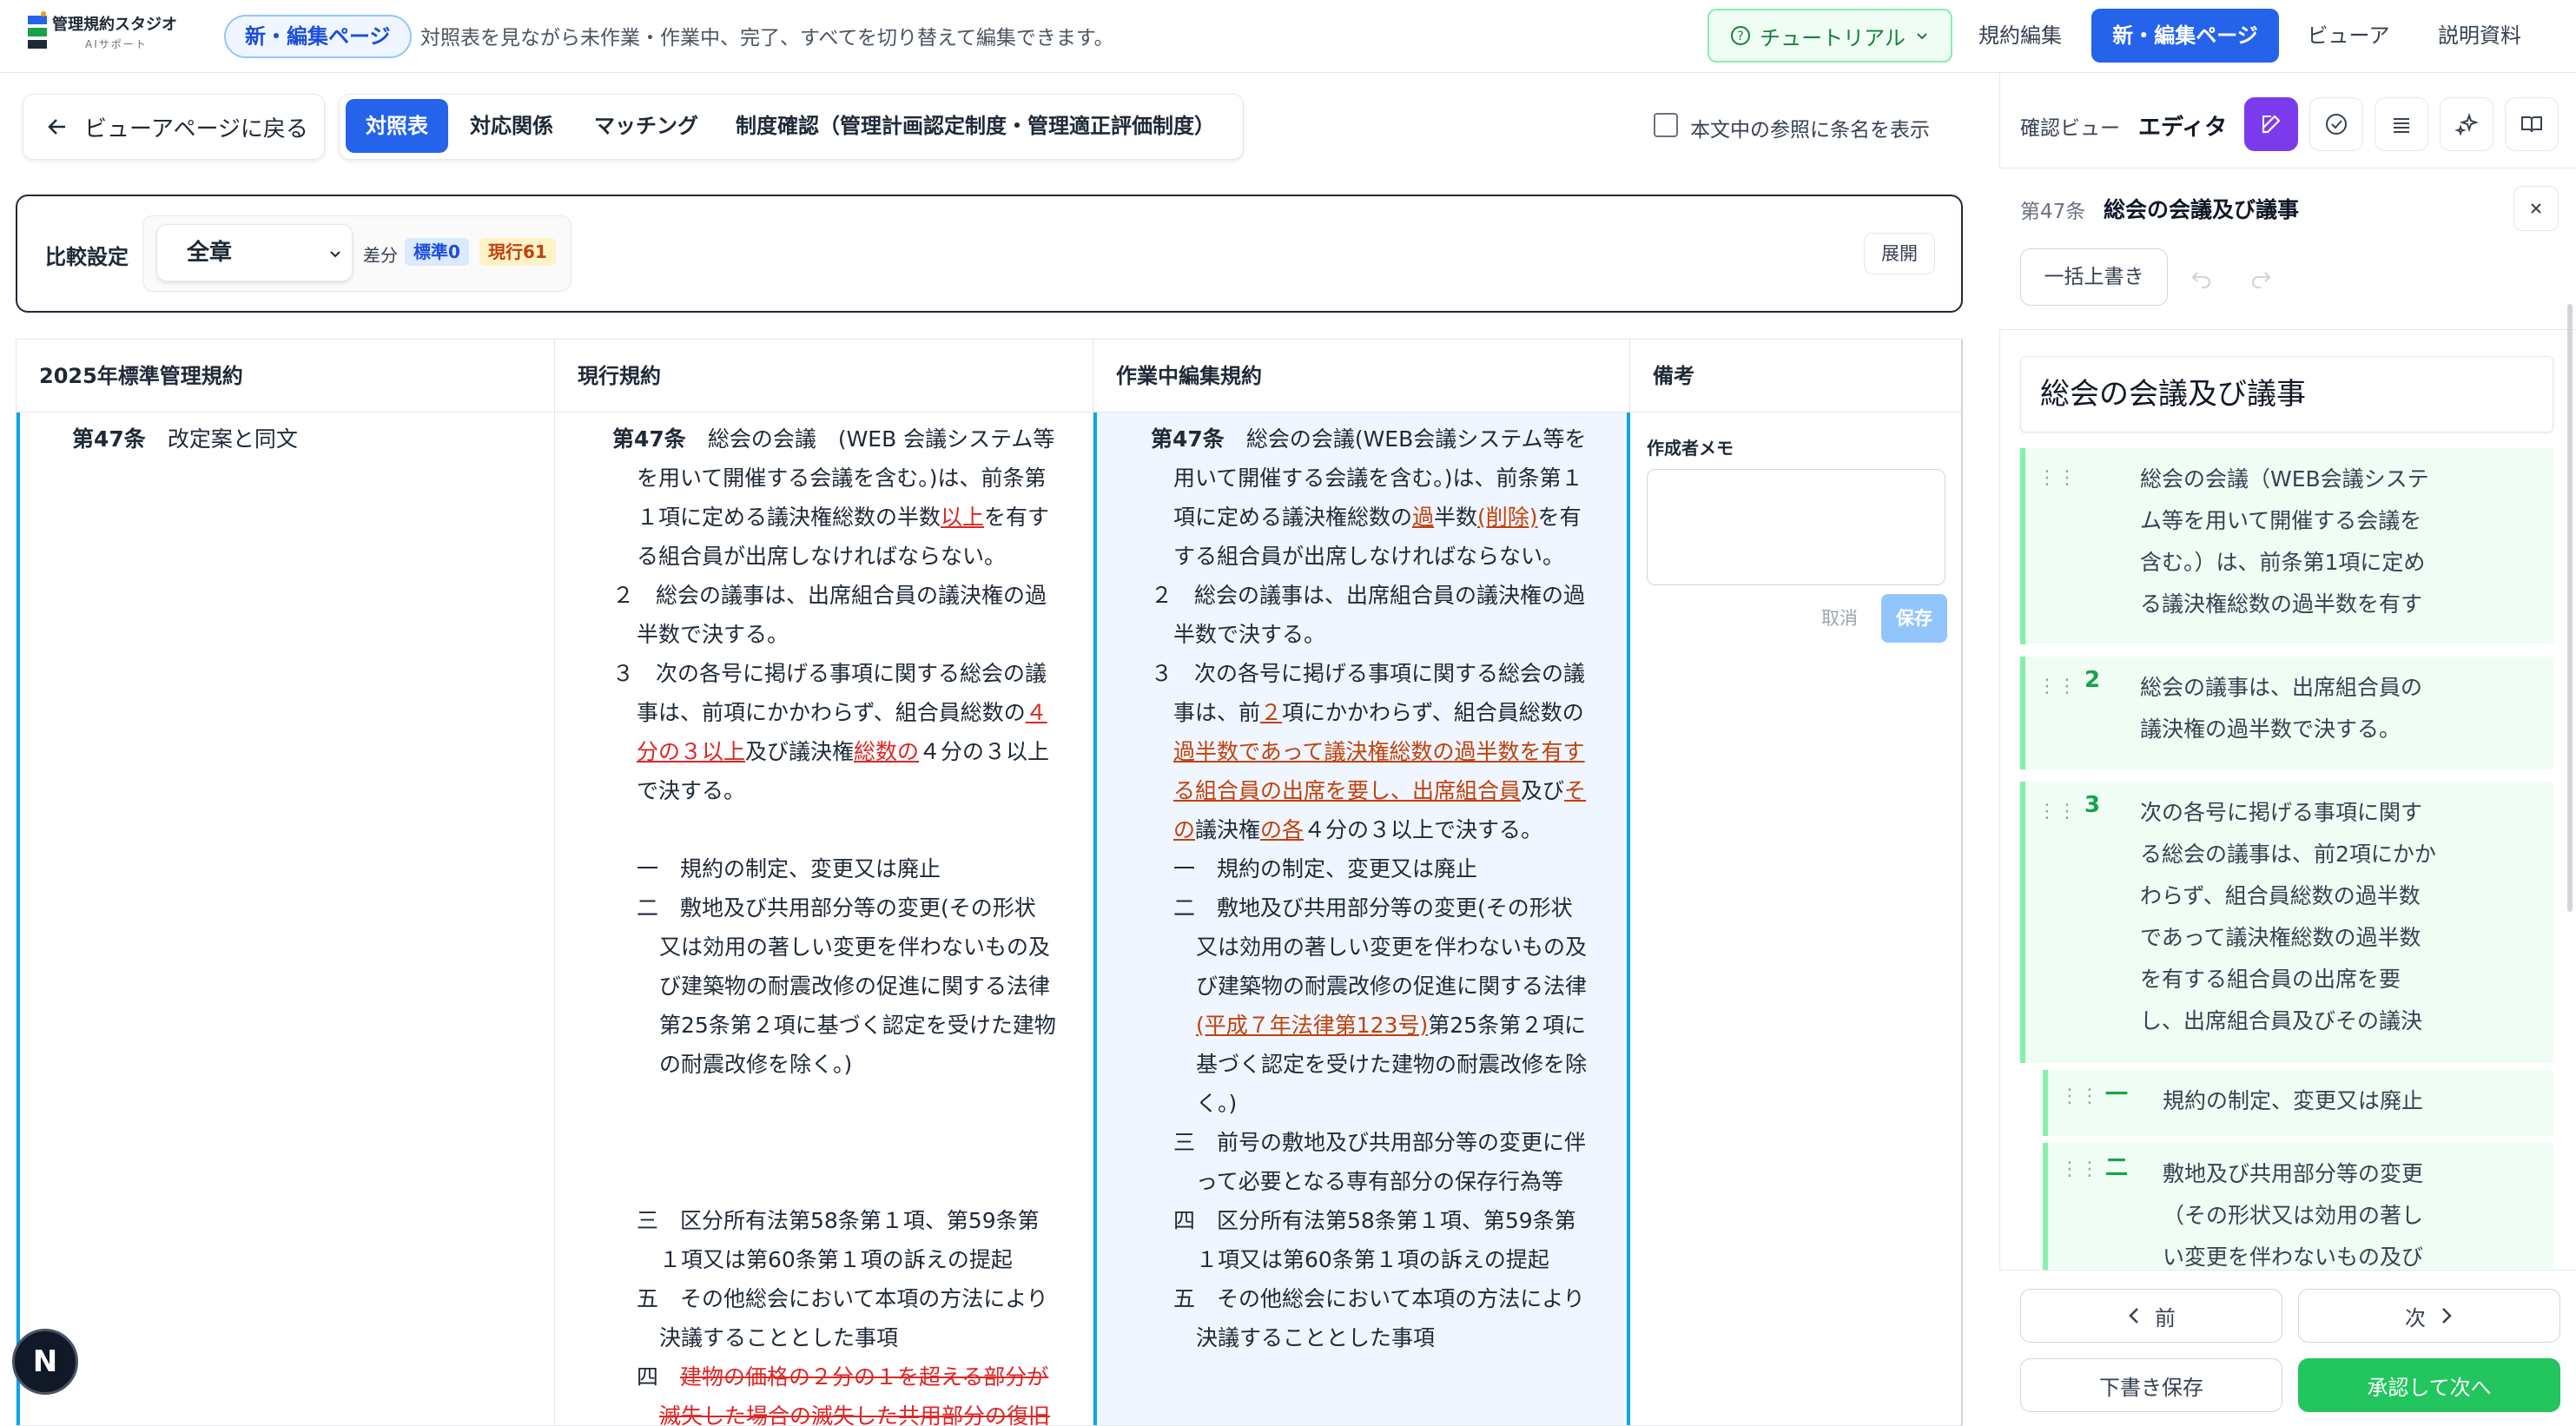 This screenshot has width=2576, height=1426. I want to click on edit-mode-button, so click(2271, 124).